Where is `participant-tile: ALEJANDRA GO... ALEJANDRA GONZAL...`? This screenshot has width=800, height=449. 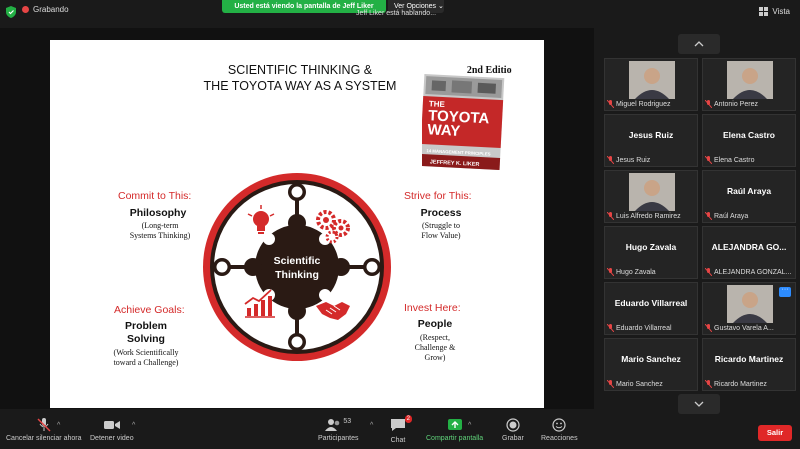
participant-tile: ALEJANDRA GO... ALEJANDRA GONZAL... is located at coordinates (749, 252).